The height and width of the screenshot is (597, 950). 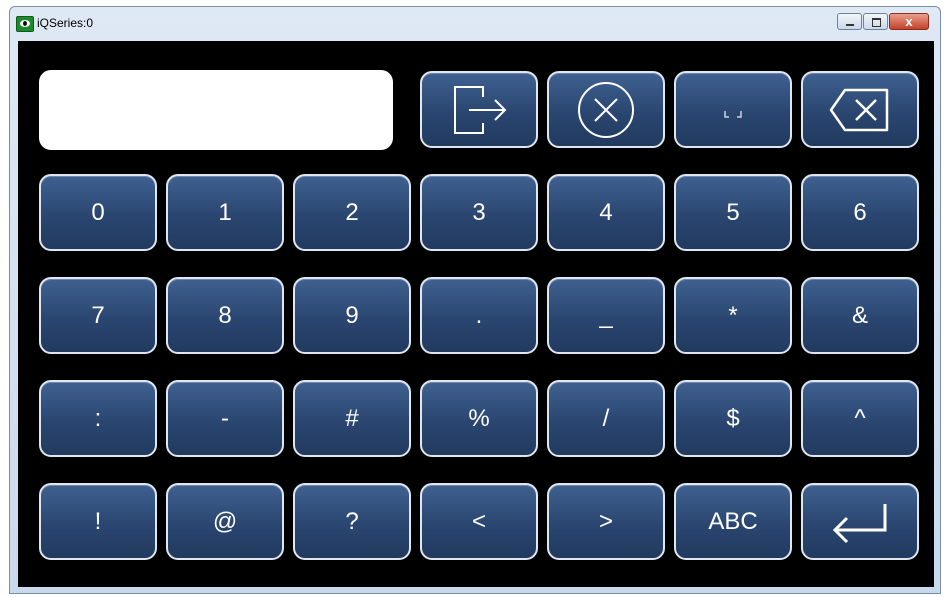 I want to click on key-0: 0, so click(x=98, y=212).